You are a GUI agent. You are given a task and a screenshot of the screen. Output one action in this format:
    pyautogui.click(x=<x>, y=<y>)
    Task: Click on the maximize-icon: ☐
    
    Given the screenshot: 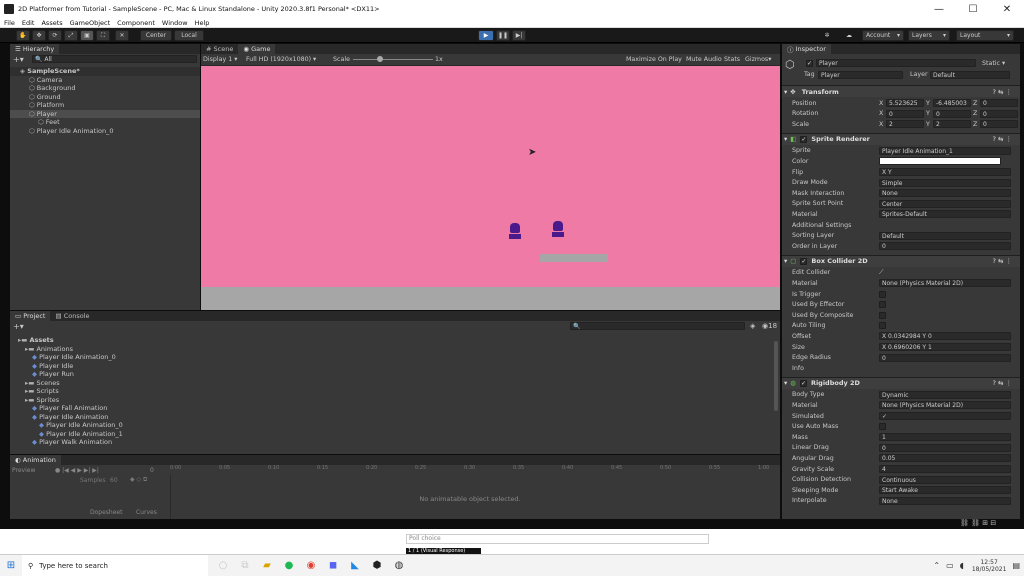 What is the action you would take?
    pyautogui.click(x=973, y=9)
    